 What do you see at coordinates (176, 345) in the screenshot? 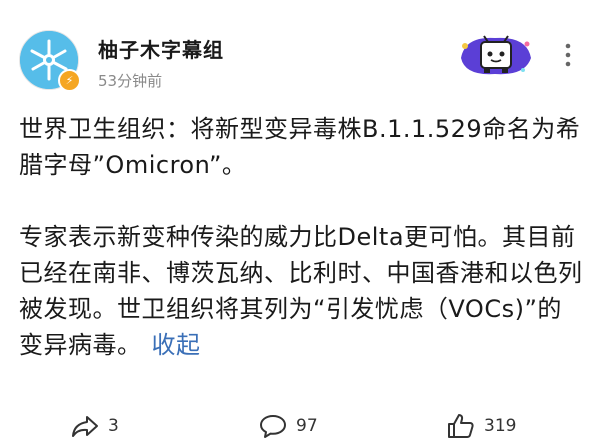
I see `collapse-link: 收起` at bounding box center [176, 345].